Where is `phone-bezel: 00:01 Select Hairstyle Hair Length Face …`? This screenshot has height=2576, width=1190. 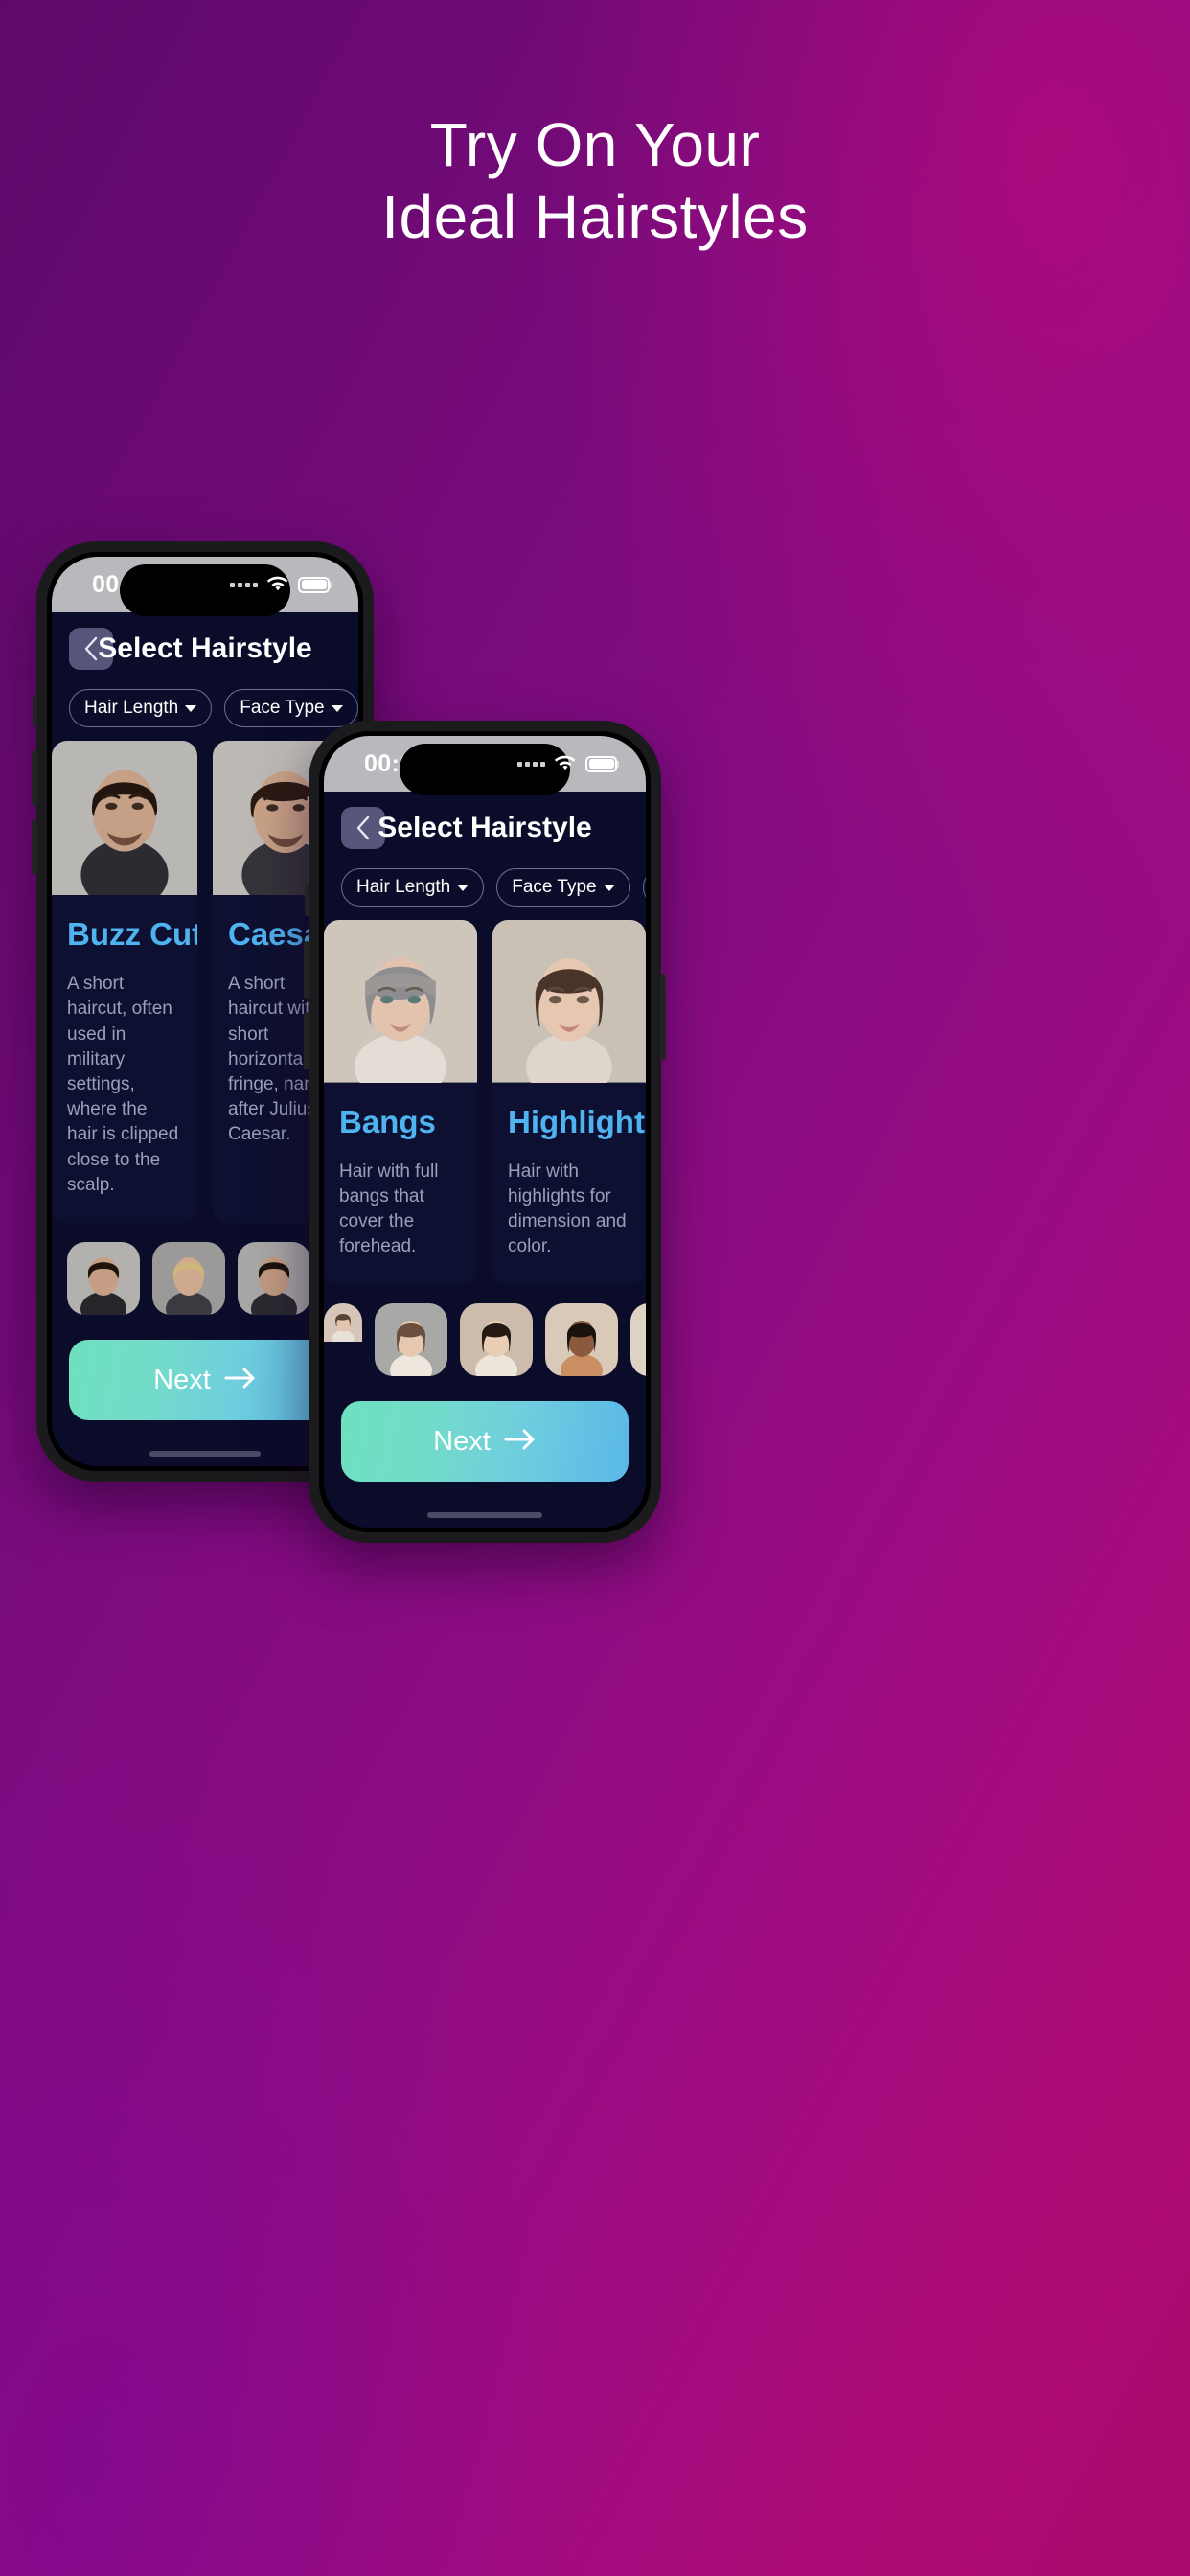 phone-bezel: 00:01 Select Hairstyle Hair Length Face … is located at coordinates (485, 1132).